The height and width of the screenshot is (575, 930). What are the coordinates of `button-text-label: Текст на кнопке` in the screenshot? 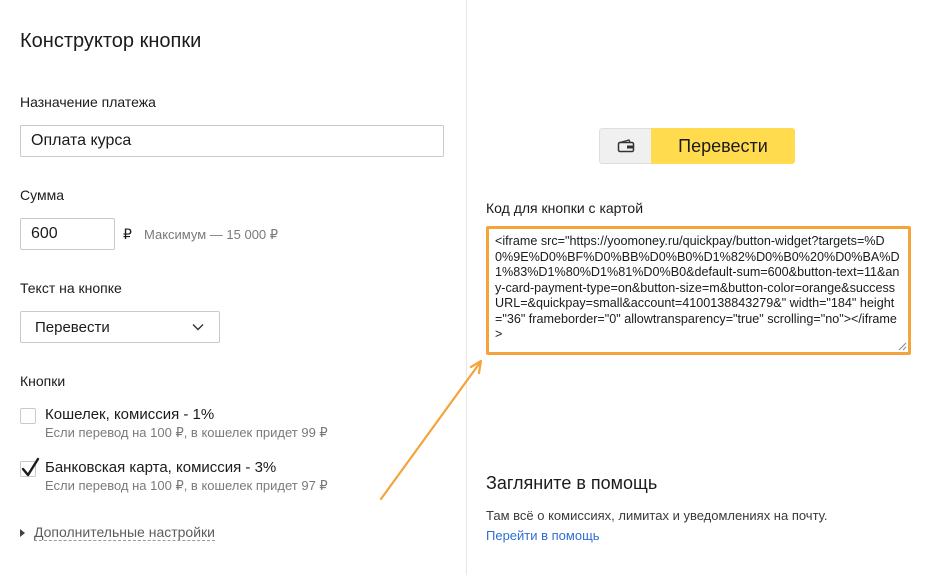 It's located at (71, 288).